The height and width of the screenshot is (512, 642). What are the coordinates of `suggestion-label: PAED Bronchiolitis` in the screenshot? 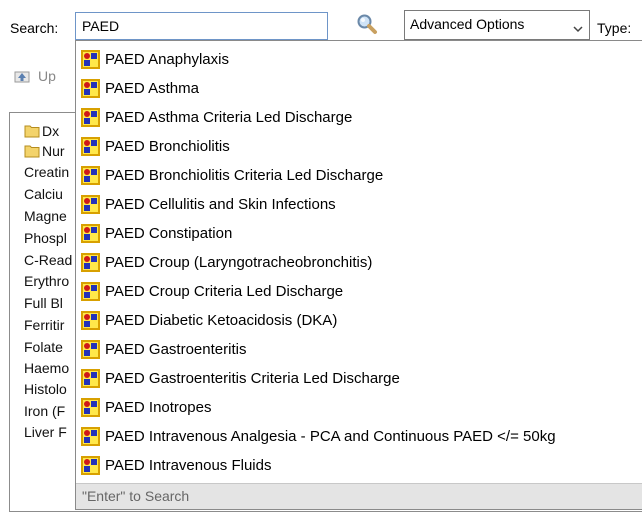 It's located at (167, 146).